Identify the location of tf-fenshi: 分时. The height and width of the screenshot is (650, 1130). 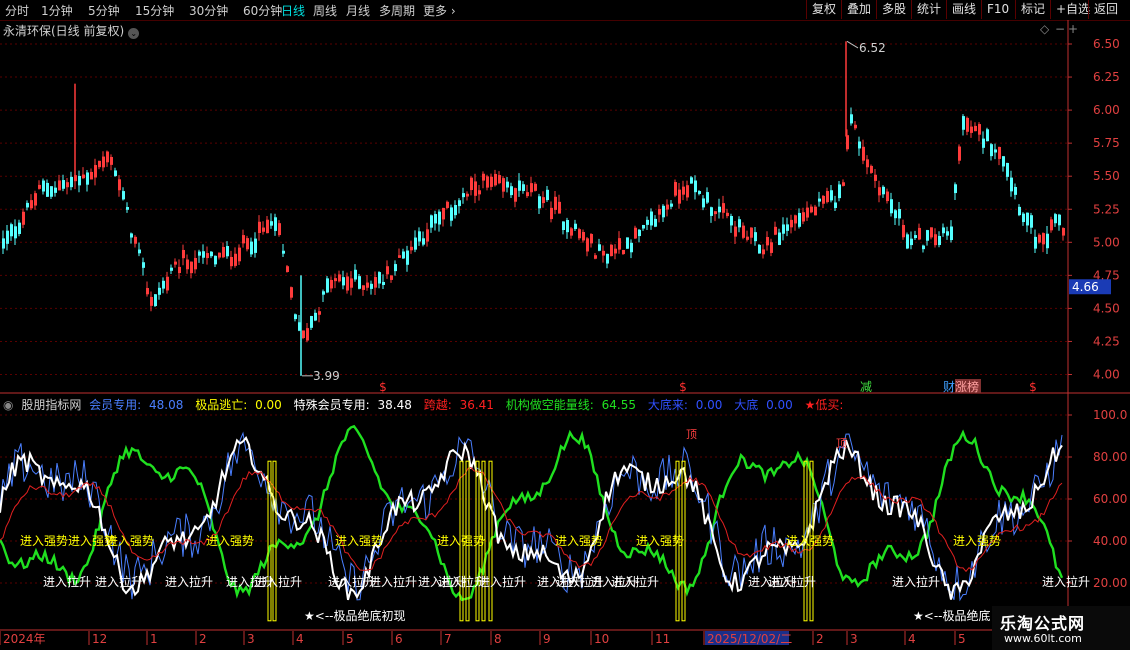
(17, 10).